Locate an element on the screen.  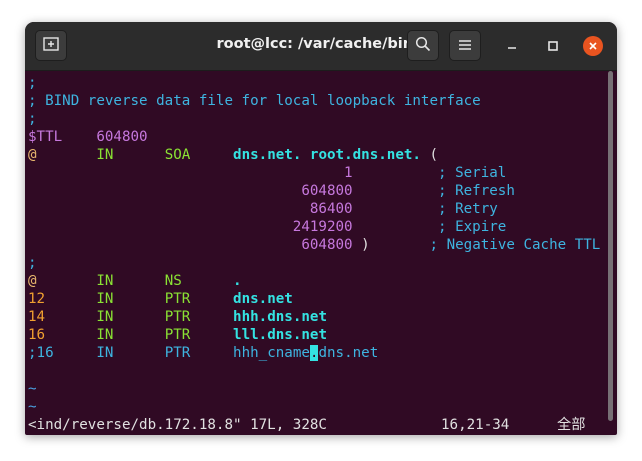
vertical-scrollbar is located at coordinates (610, 246).